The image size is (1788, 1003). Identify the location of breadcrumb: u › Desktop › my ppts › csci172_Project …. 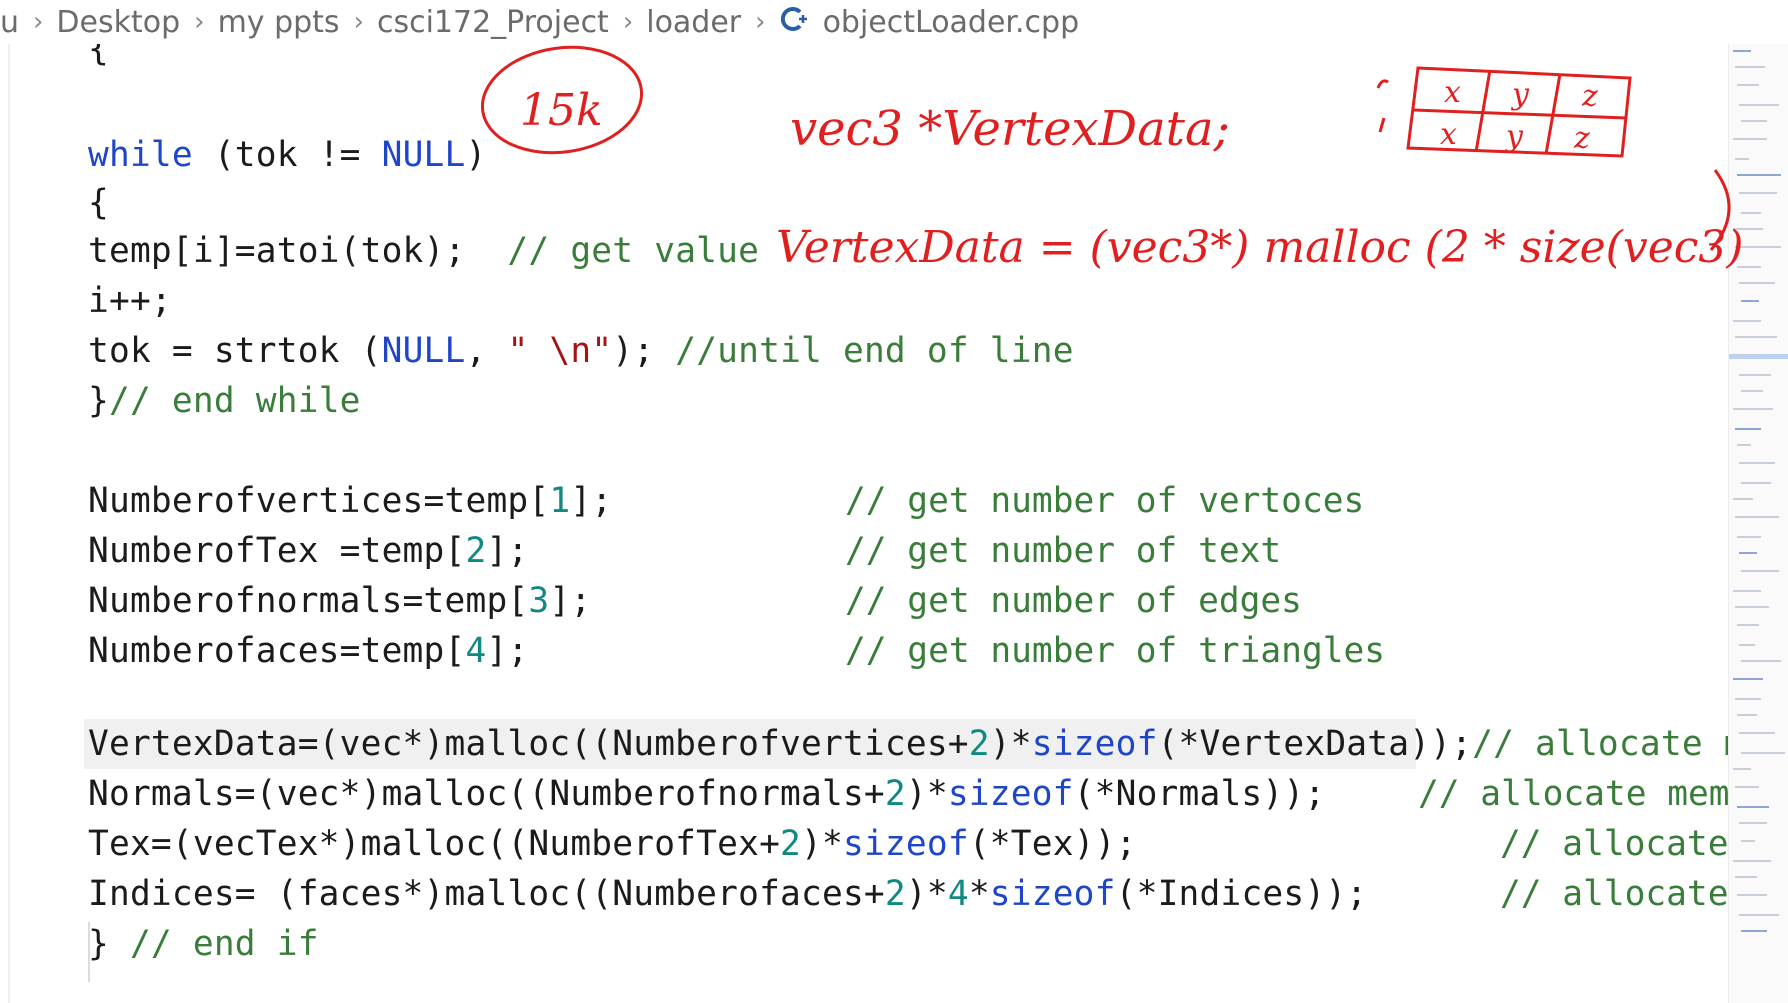
(894, 22).